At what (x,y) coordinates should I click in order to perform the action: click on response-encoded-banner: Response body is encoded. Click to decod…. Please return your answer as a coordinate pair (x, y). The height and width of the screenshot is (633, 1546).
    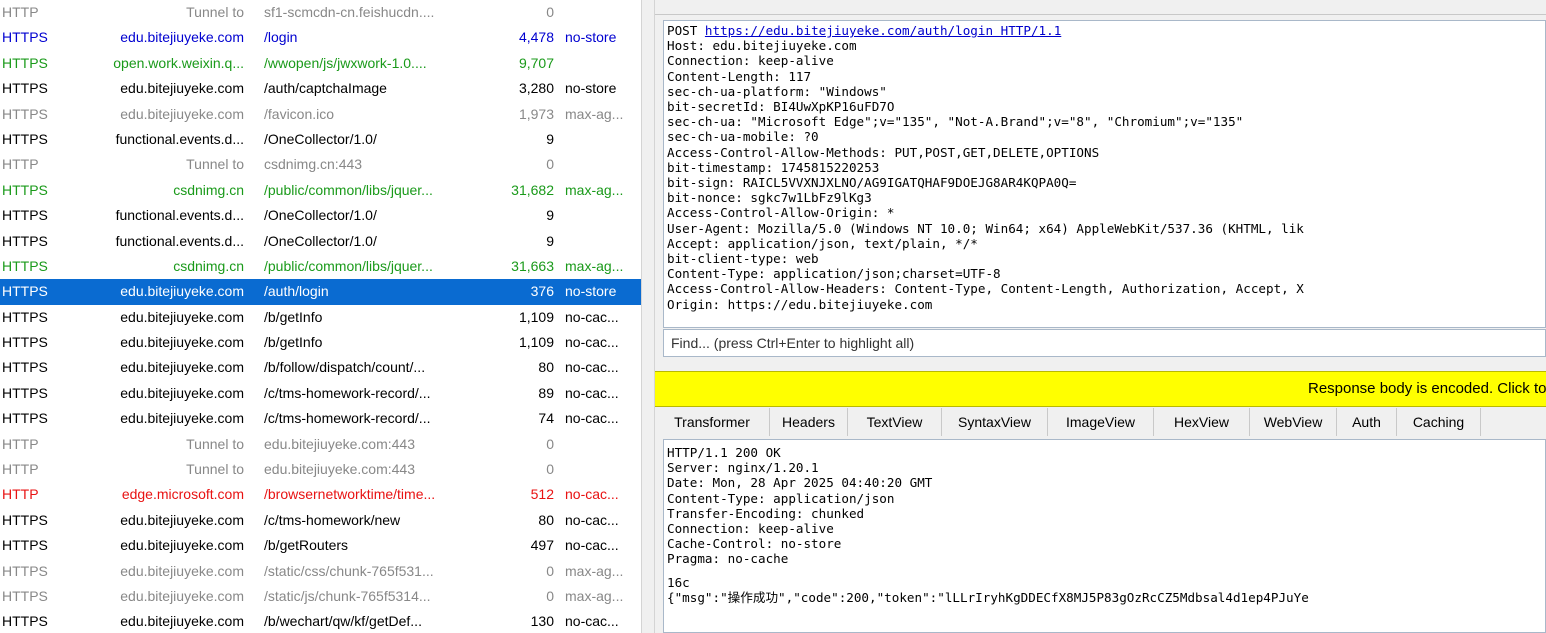
    Looking at the image, I should click on (1100, 389).